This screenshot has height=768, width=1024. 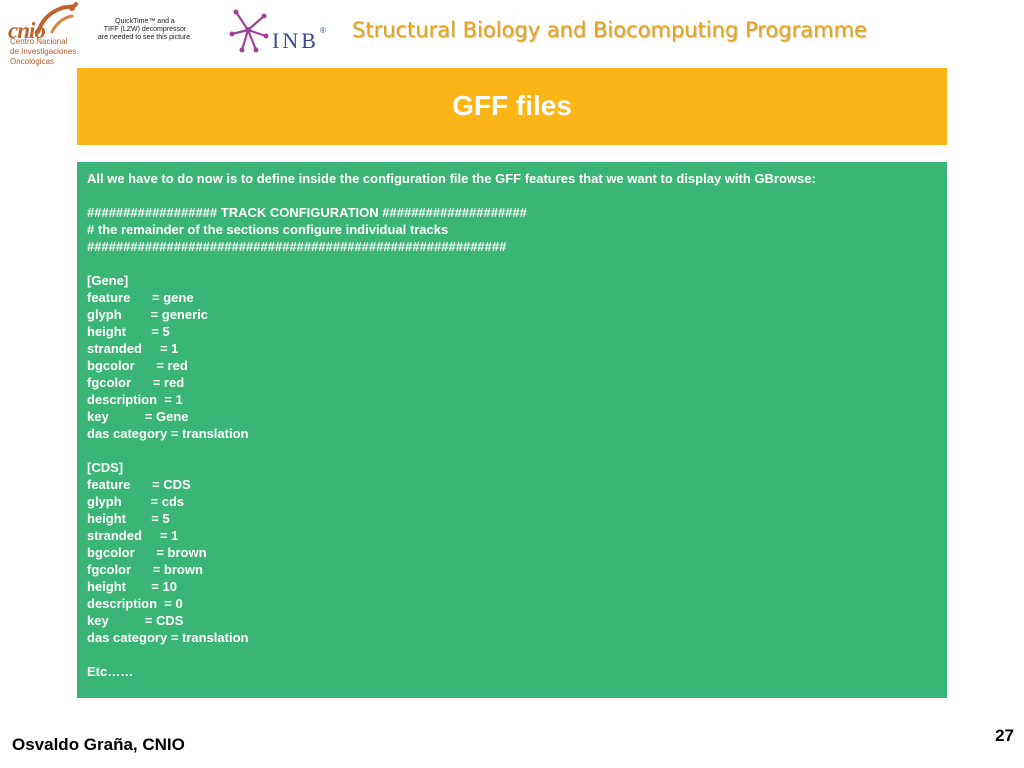 What do you see at coordinates (135, 603) in the screenshot?
I see `content-line: description = 0` at bounding box center [135, 603].